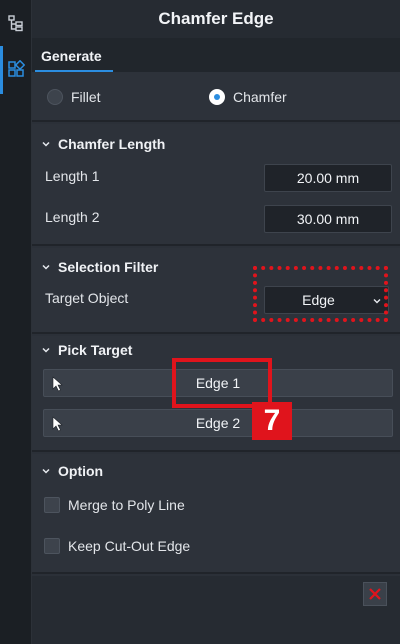  I want to click on step-badge: 7, so click(272, 421).